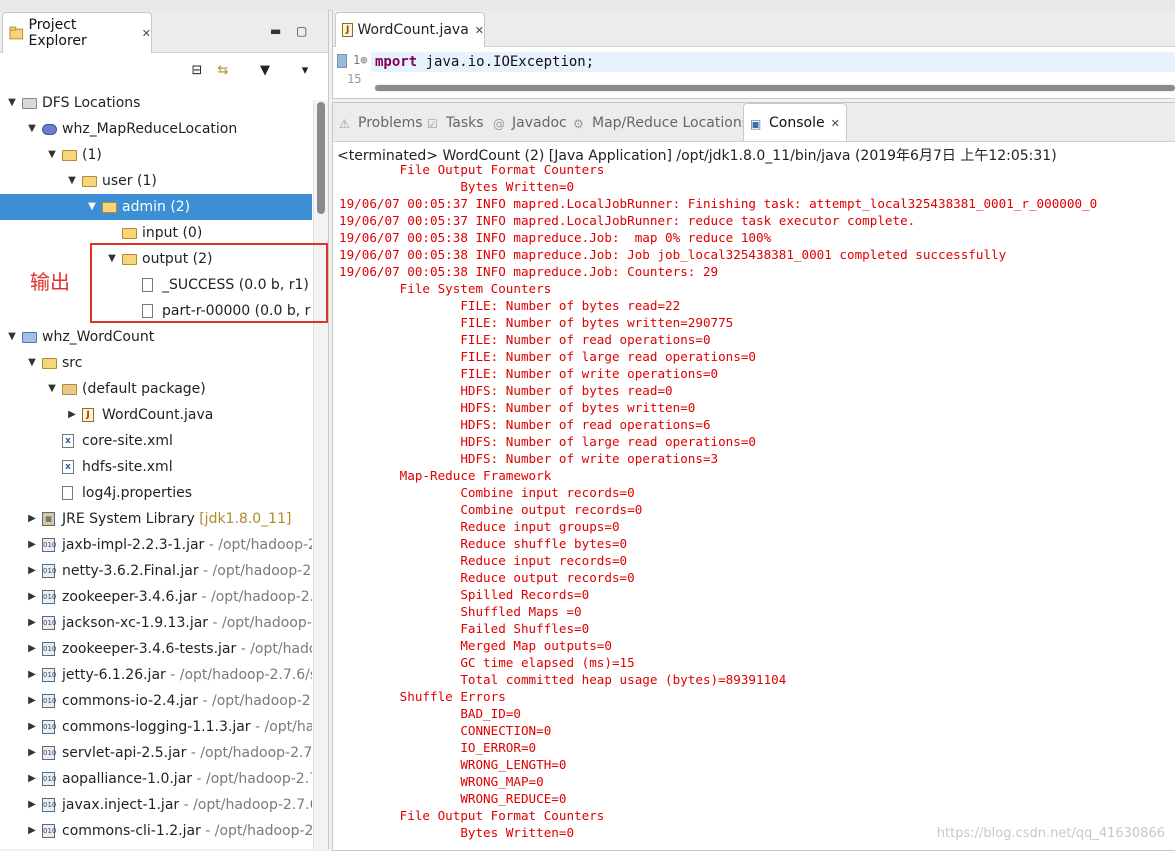  I want to click on console-line: File System Counters, so click(445, 288).